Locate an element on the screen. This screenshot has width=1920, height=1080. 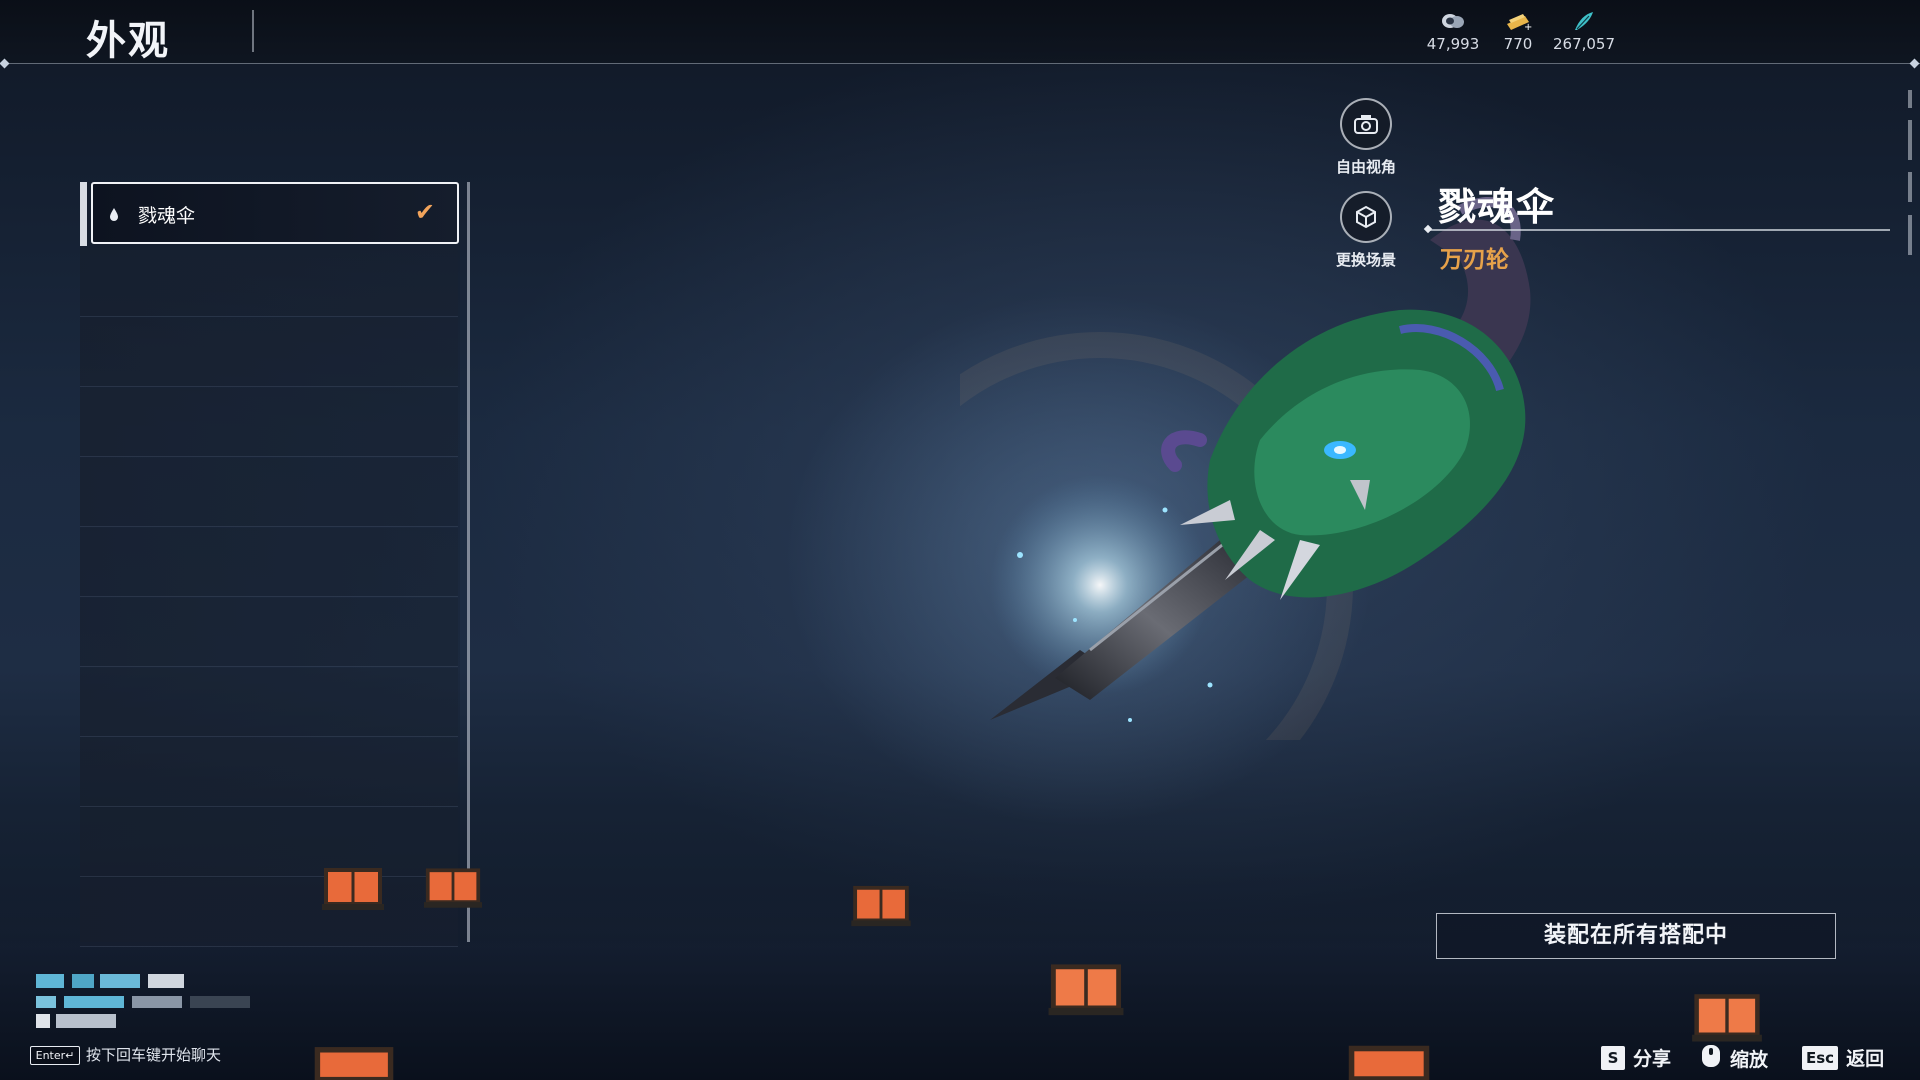
camera-icon is located at coordinates (1366, 124).